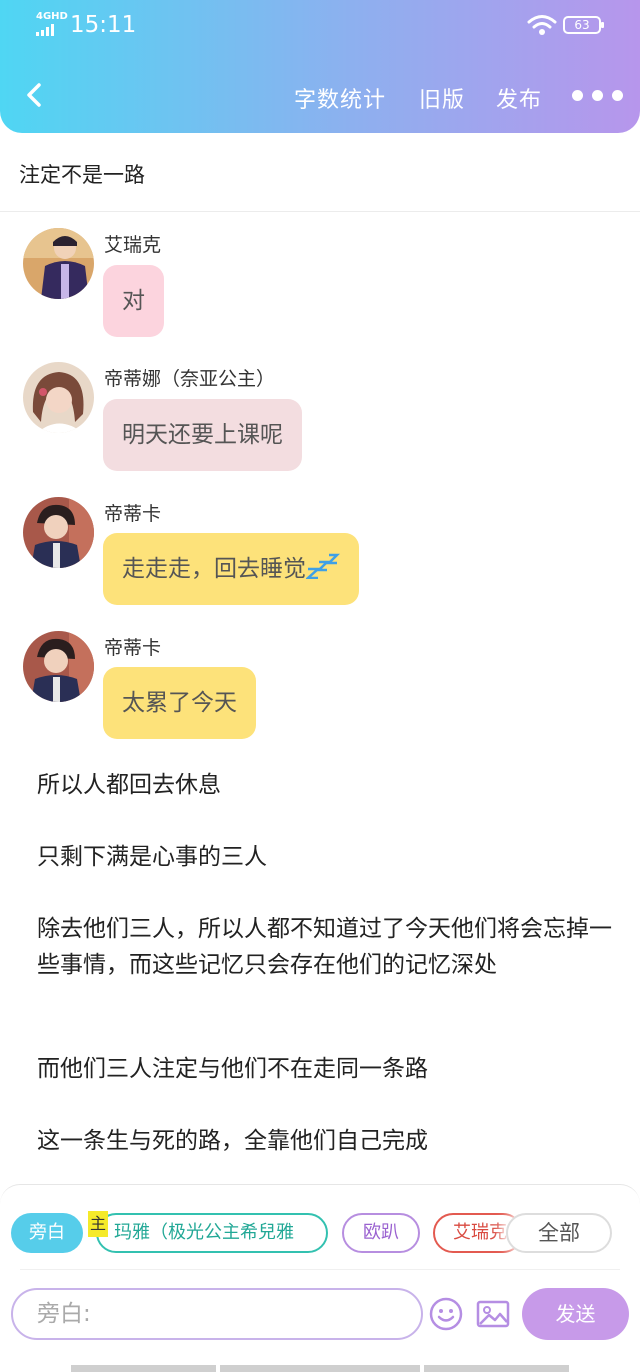  What do you see at coordinates (52, 16) in the screenshot?
I see `network-type: 4GHD` at bounding box center [52, 16].